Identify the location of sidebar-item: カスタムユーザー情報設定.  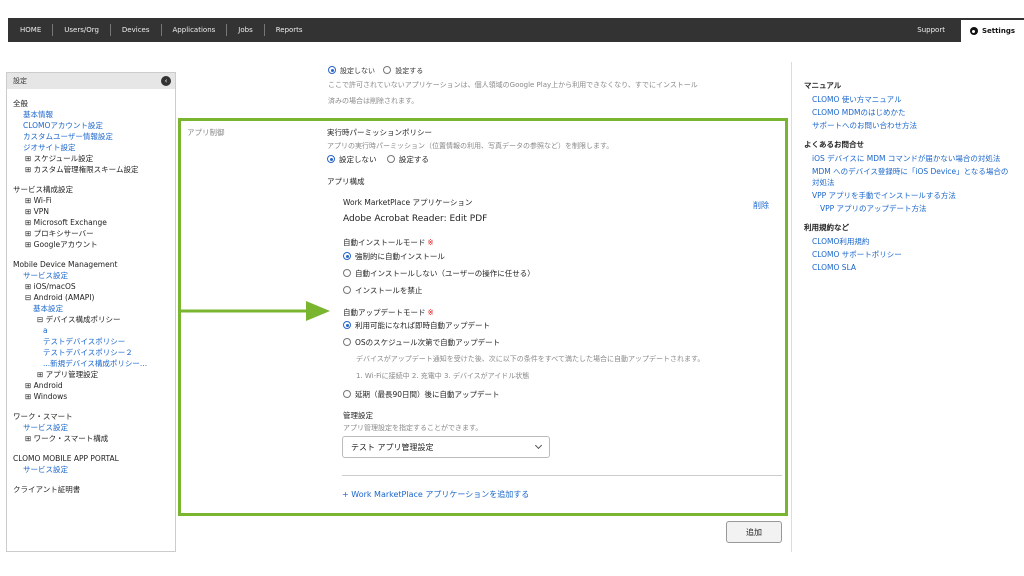
(94, 136).